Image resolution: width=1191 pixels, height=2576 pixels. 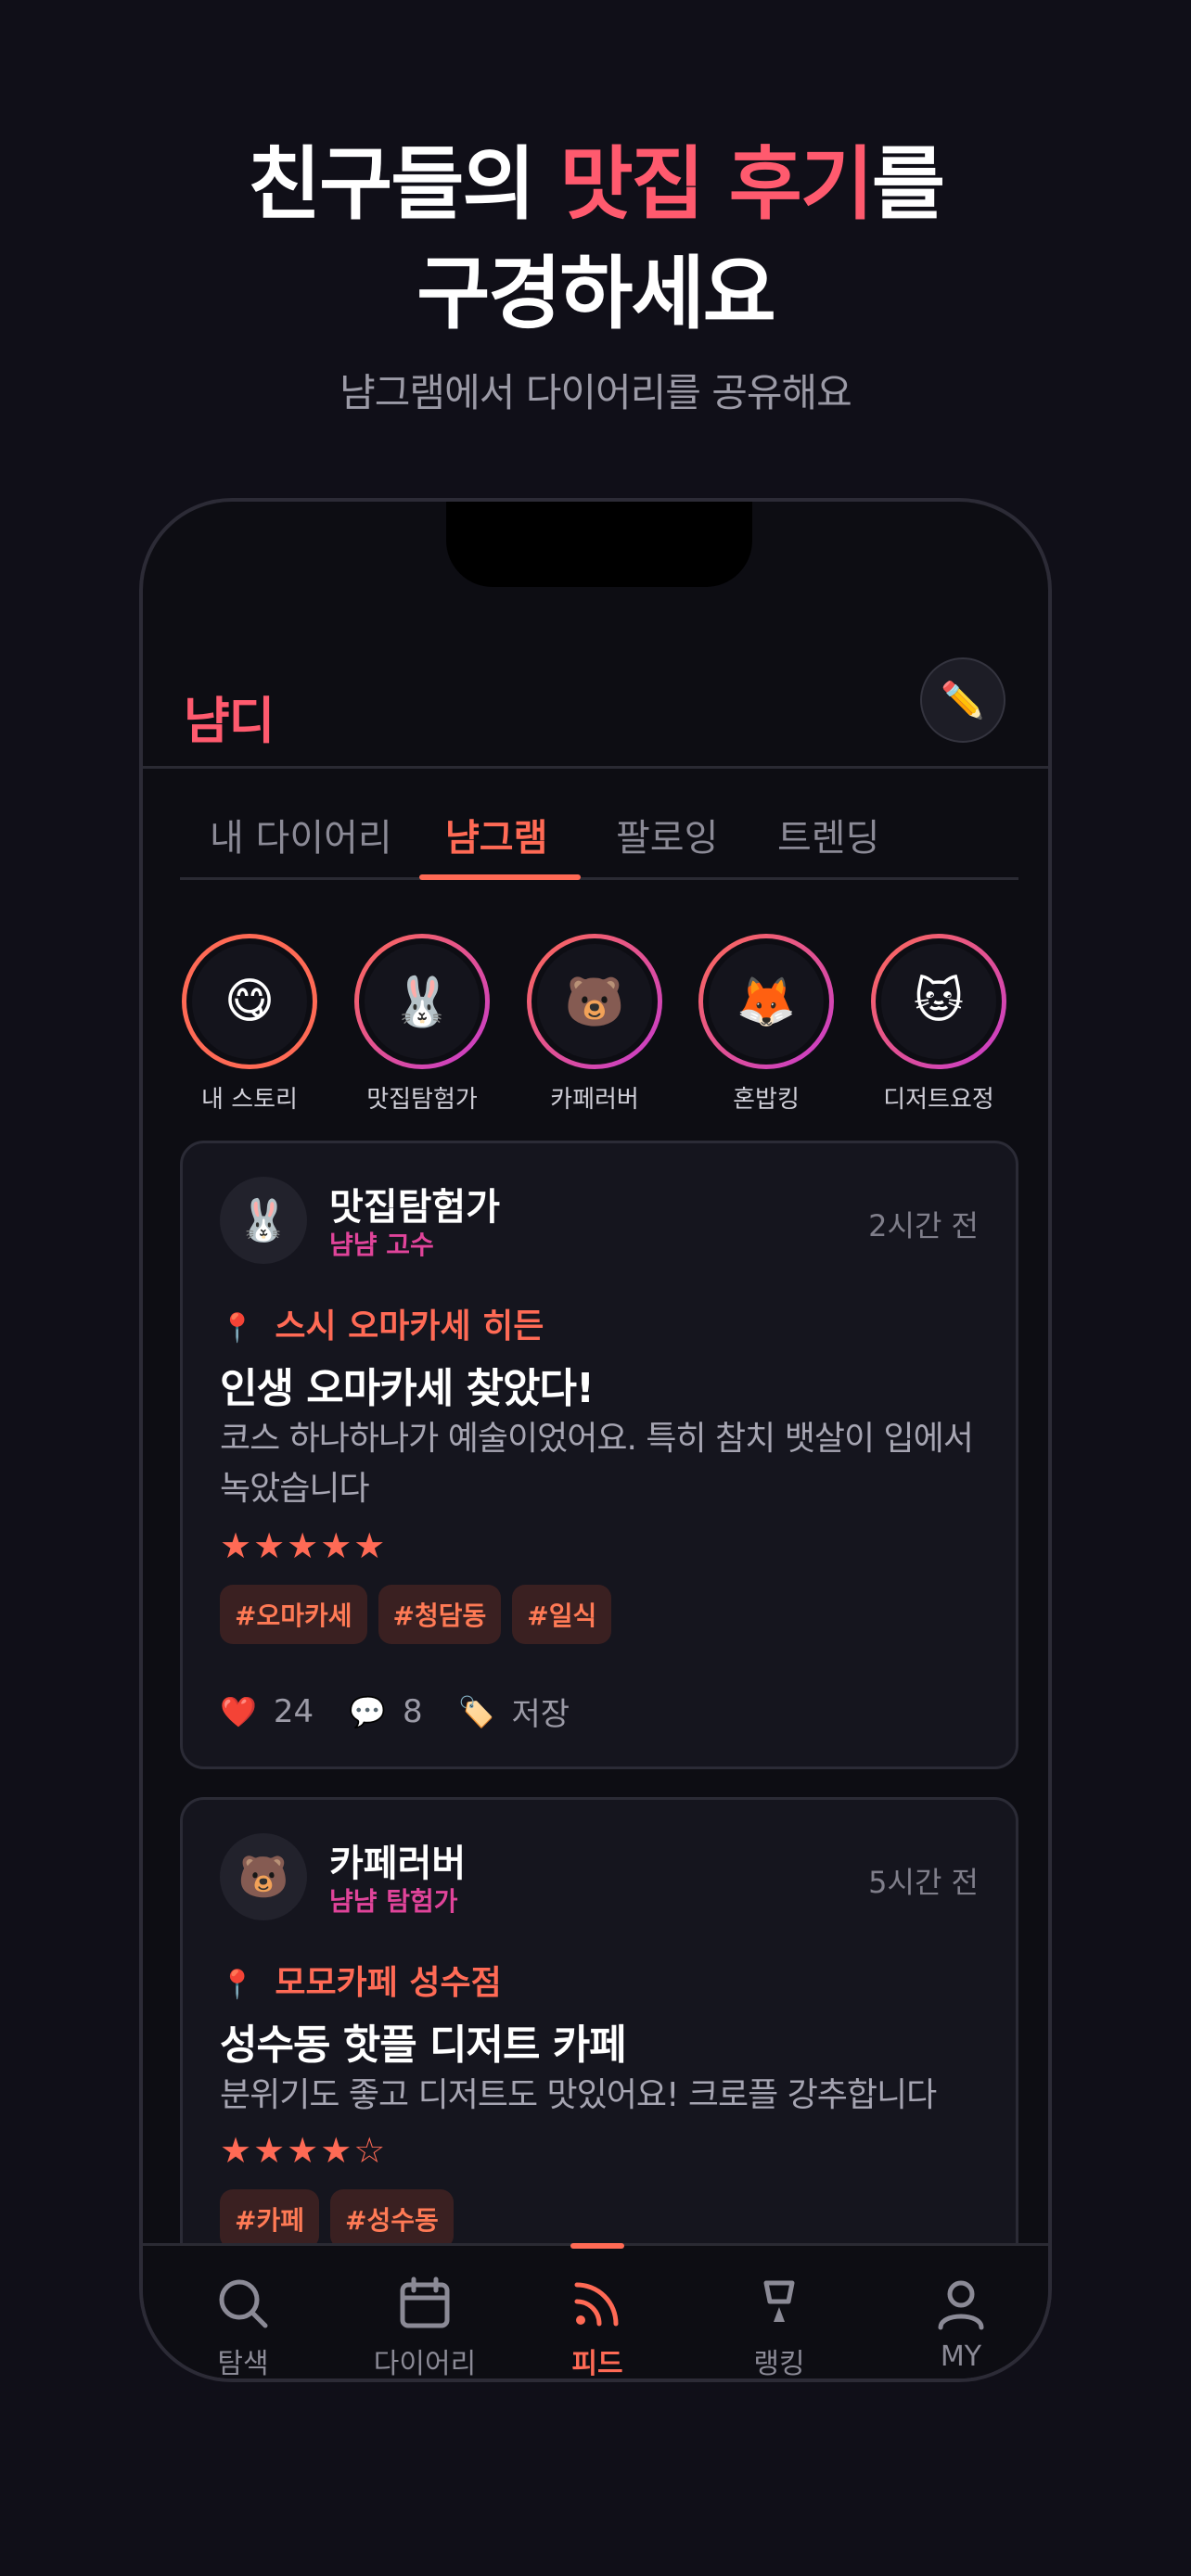 I want to click on comment-icon: 💬, so click(x=367, y=1711).